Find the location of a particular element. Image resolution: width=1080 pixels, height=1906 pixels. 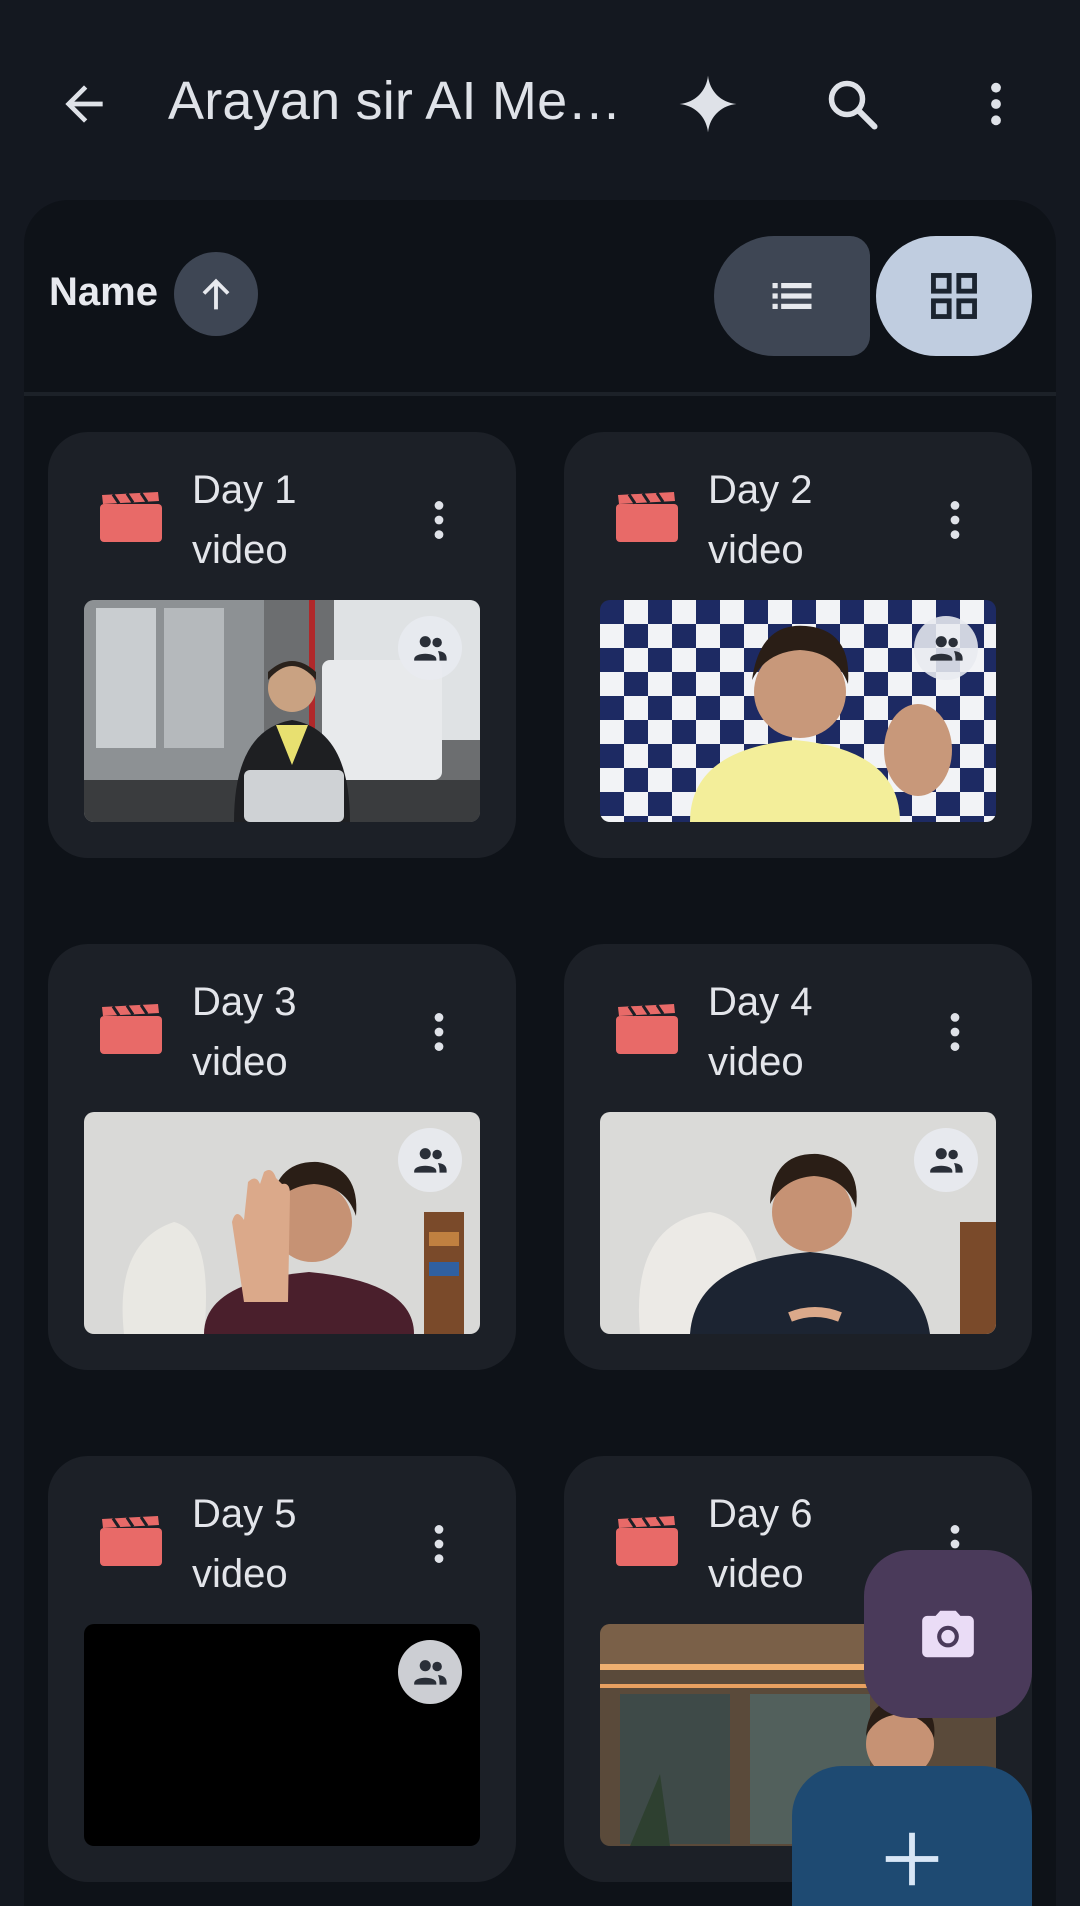

new-item-button is located at coordinates (912, 1836).